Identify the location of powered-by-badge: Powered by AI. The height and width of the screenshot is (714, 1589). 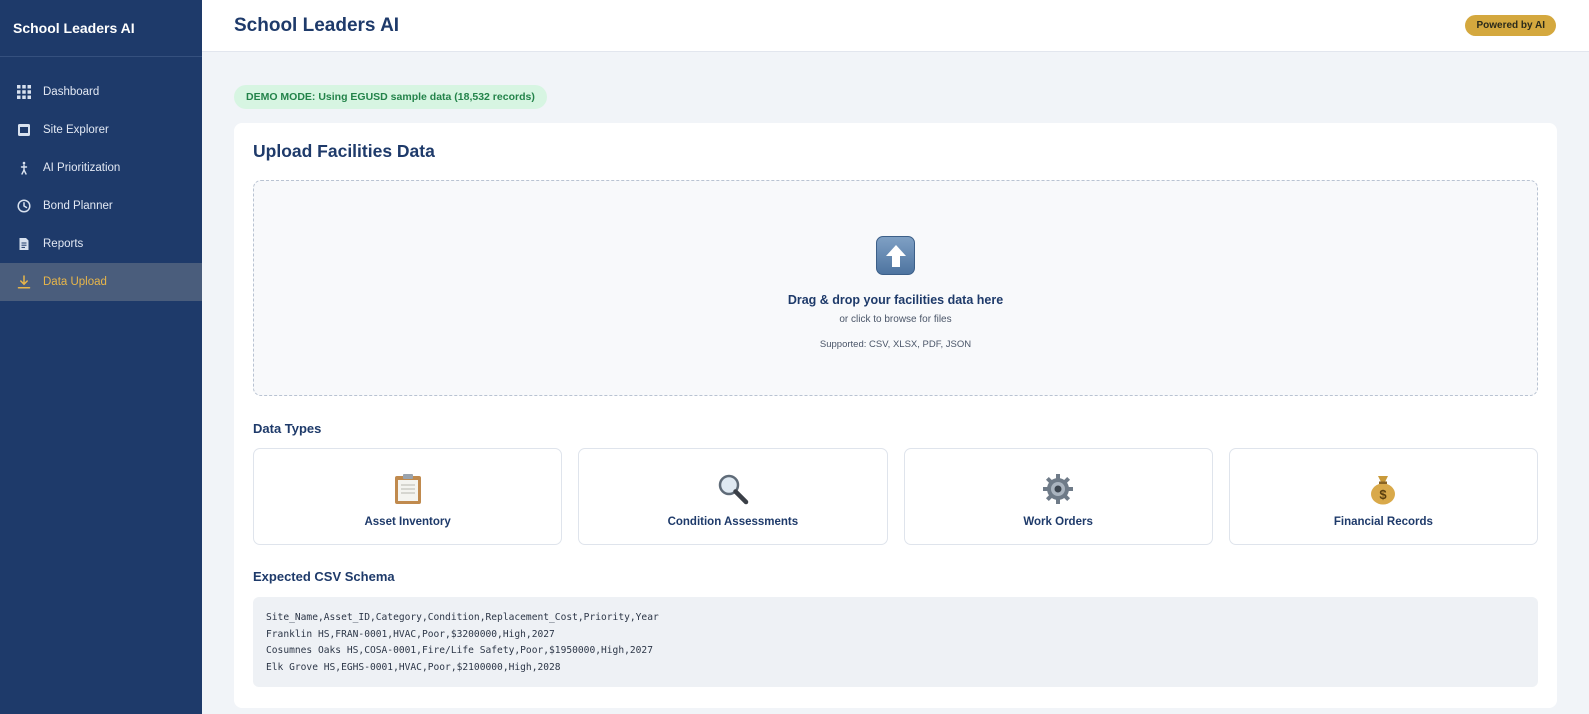
(1510, 25).